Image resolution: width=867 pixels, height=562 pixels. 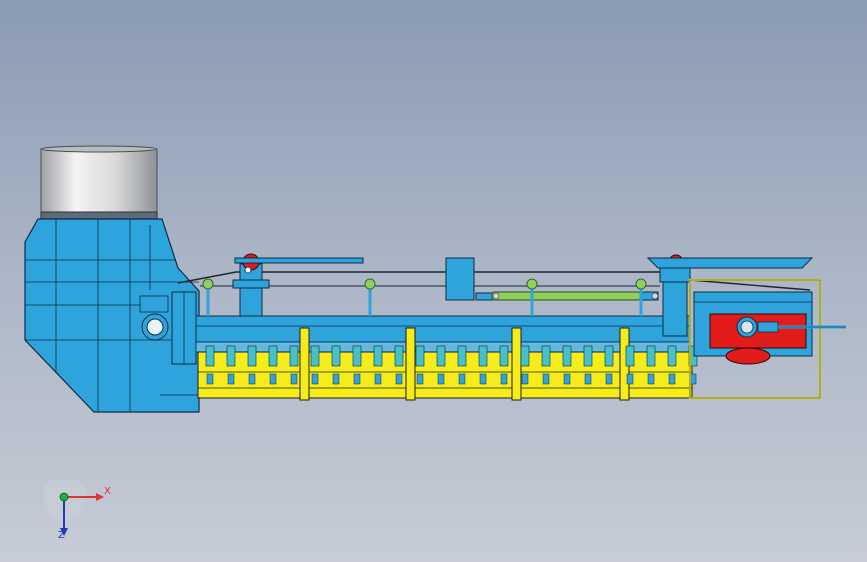 What do you see at coordinates (61, 535) in the screenshot?
I see `z-axis-label: Z` at bounding box center [61, 535].